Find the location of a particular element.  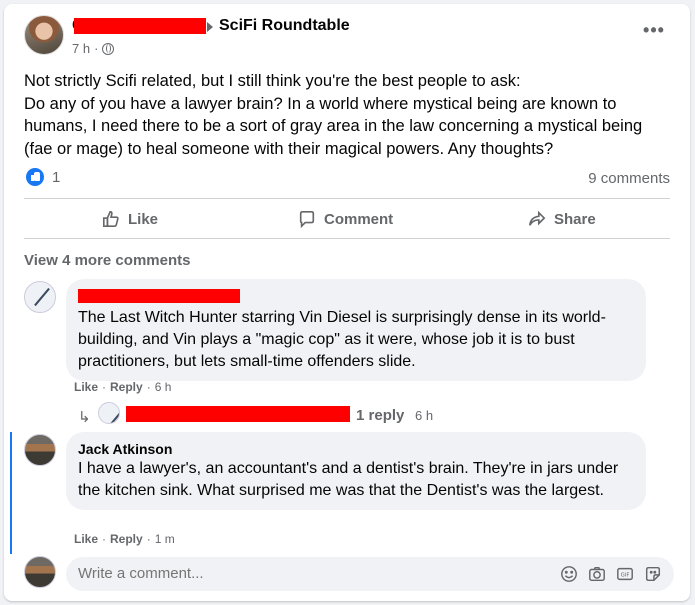

svg-text: GIF is located at coordinates (625, 576).